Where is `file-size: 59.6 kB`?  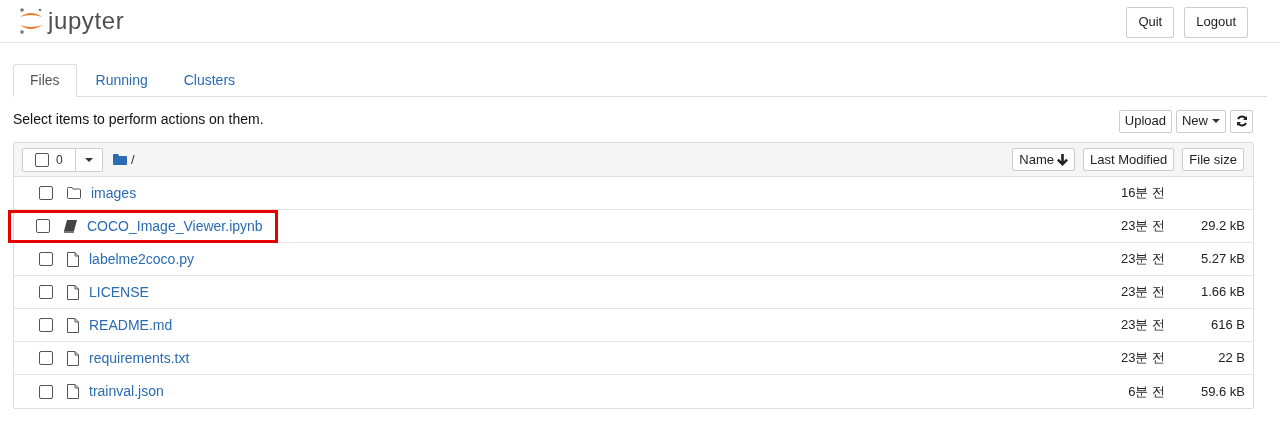
file-size: 59.6 kB is located at coordinates (1222, 391).